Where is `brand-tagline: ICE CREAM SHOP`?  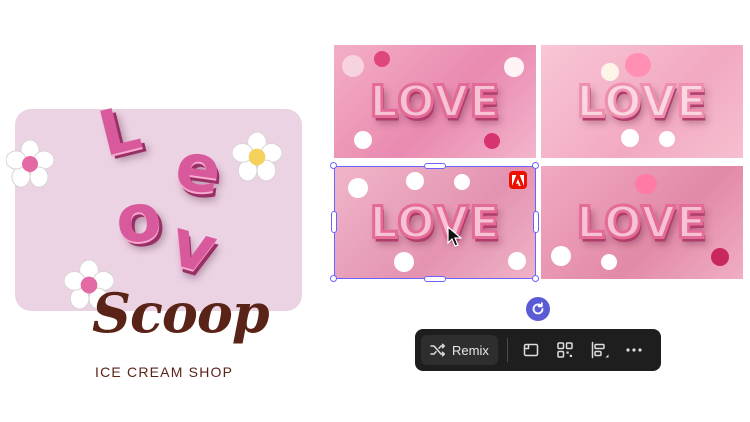
brand-tagline: ICE CREAM SHOP is located at coordinates (164, 372).